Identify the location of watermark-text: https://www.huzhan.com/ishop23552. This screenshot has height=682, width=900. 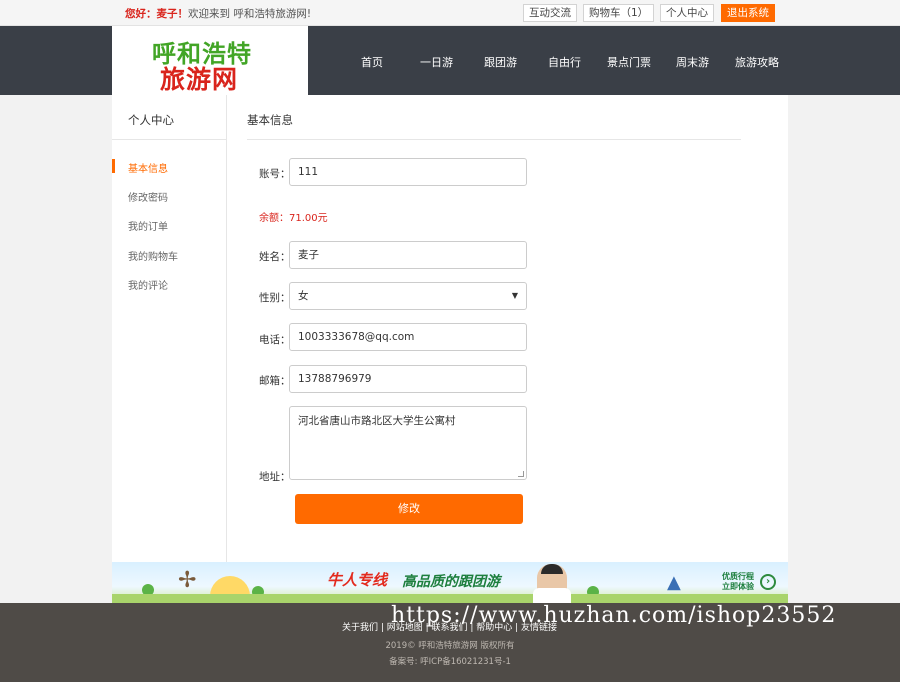
(614, 615).